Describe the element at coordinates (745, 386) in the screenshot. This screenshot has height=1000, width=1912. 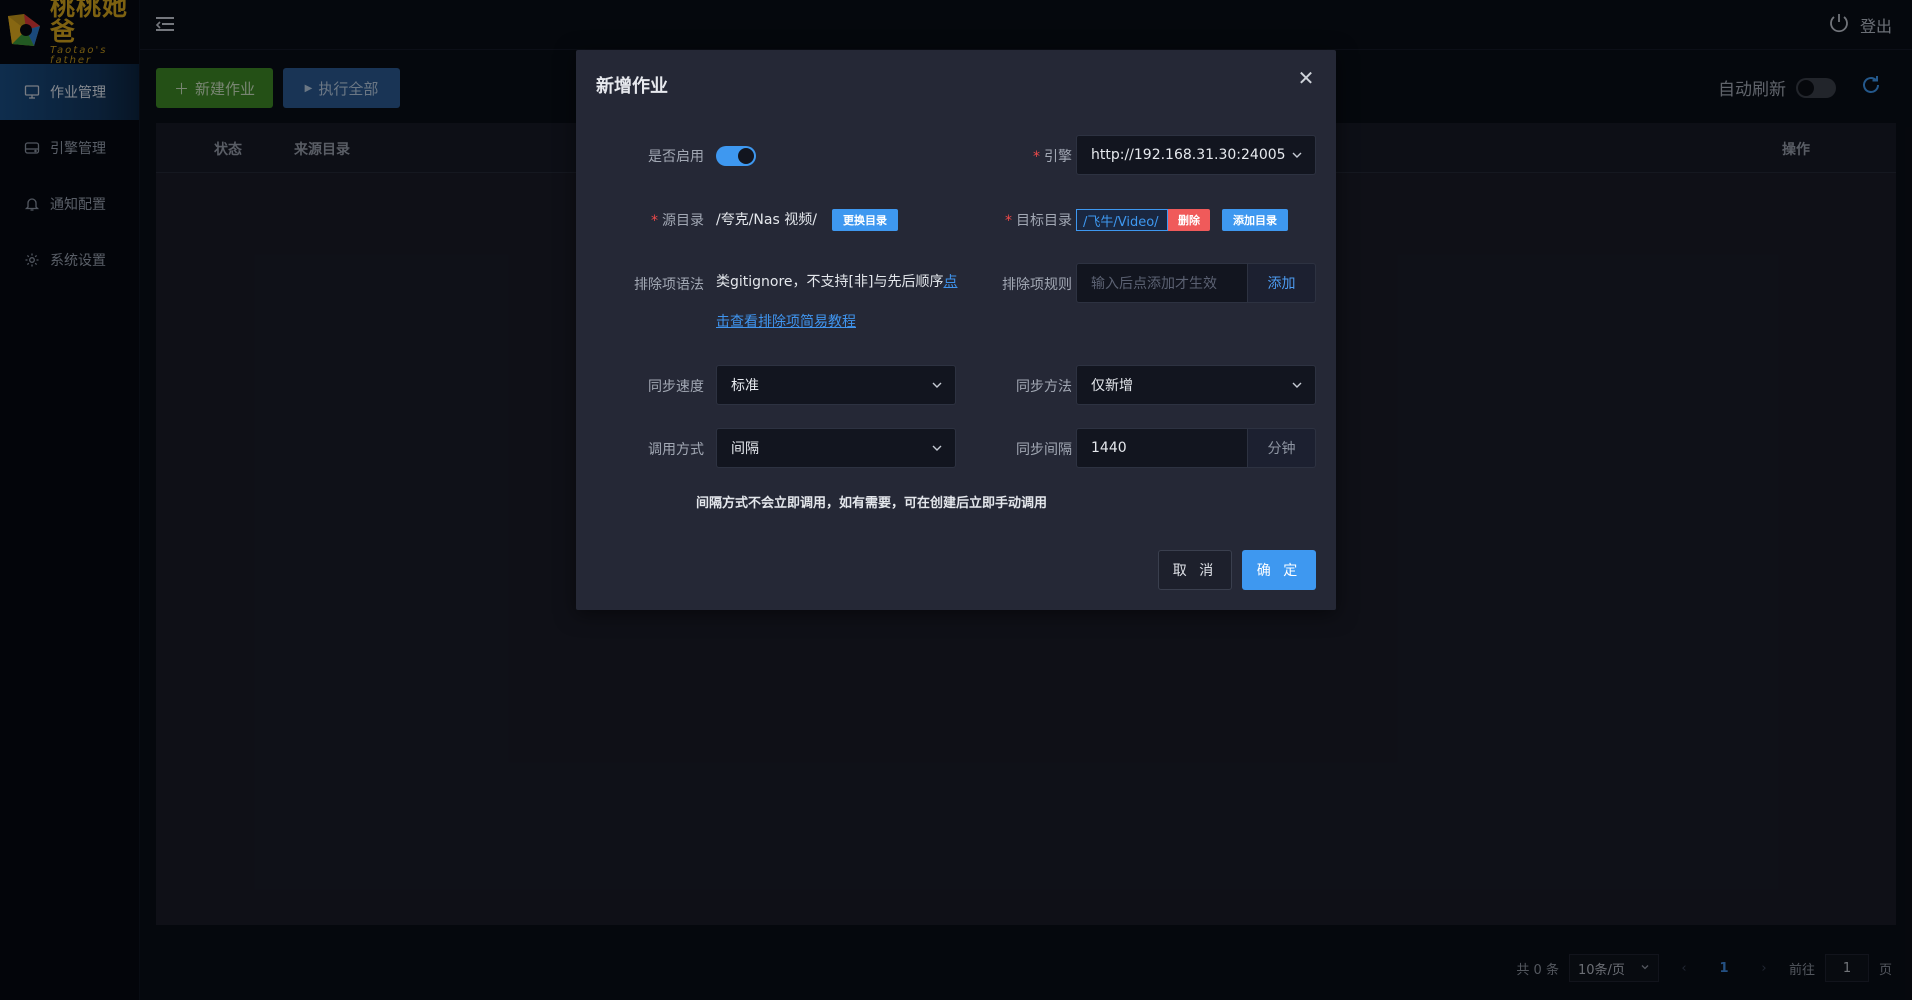
I see `sync-speed-value: 标准` at that location.